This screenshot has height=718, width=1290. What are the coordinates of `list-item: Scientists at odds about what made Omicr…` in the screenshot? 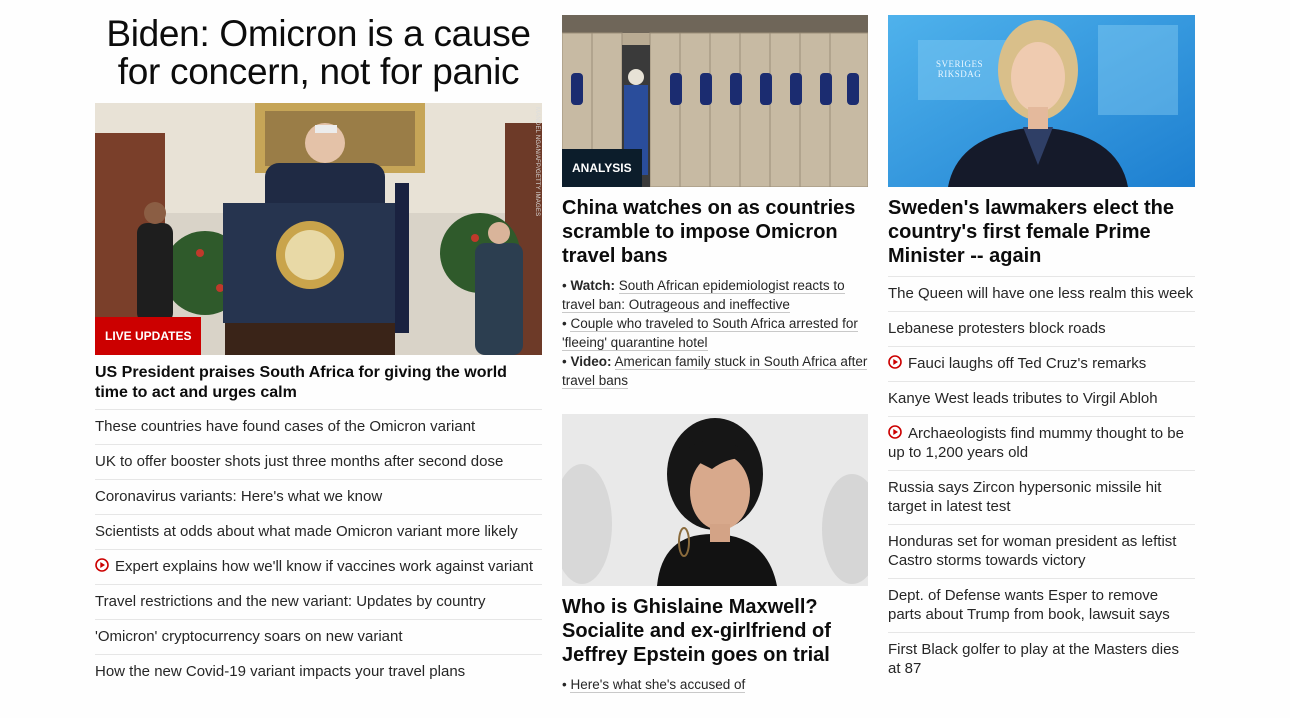 It's located at (318, 531).